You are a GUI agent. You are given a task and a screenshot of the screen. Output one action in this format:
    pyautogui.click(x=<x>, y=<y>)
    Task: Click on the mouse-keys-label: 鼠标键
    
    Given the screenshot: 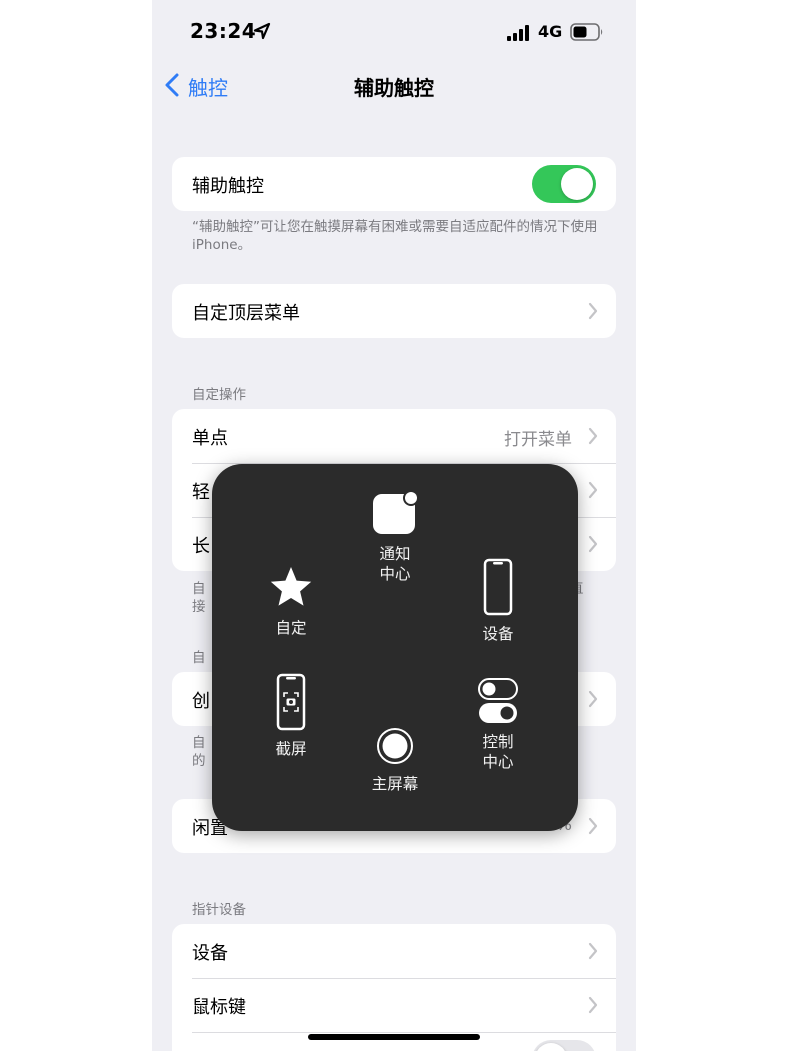 What is the action you would take?
    pyautogui.click(x=219, y=1007)
    